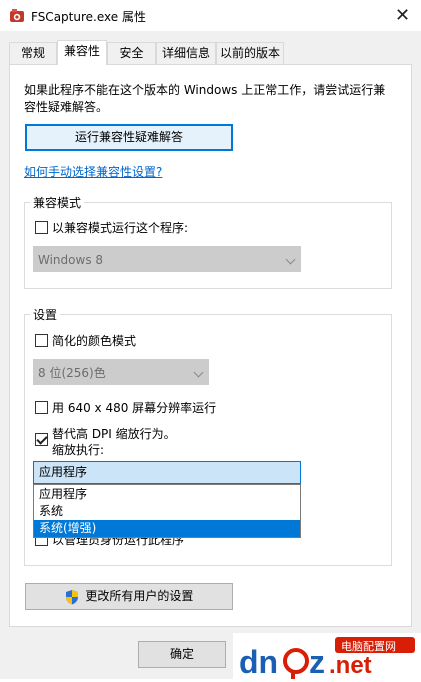 Image resolution: width=421 pixels, height=682 pixels. What do you see at coordinates (205, 90) in the screenshot?
I see `intro-text-line1: 如果此程序不能在这个版本的 Windows 上正常工作，请尝试运行兼` at bounding box center [205, 90].